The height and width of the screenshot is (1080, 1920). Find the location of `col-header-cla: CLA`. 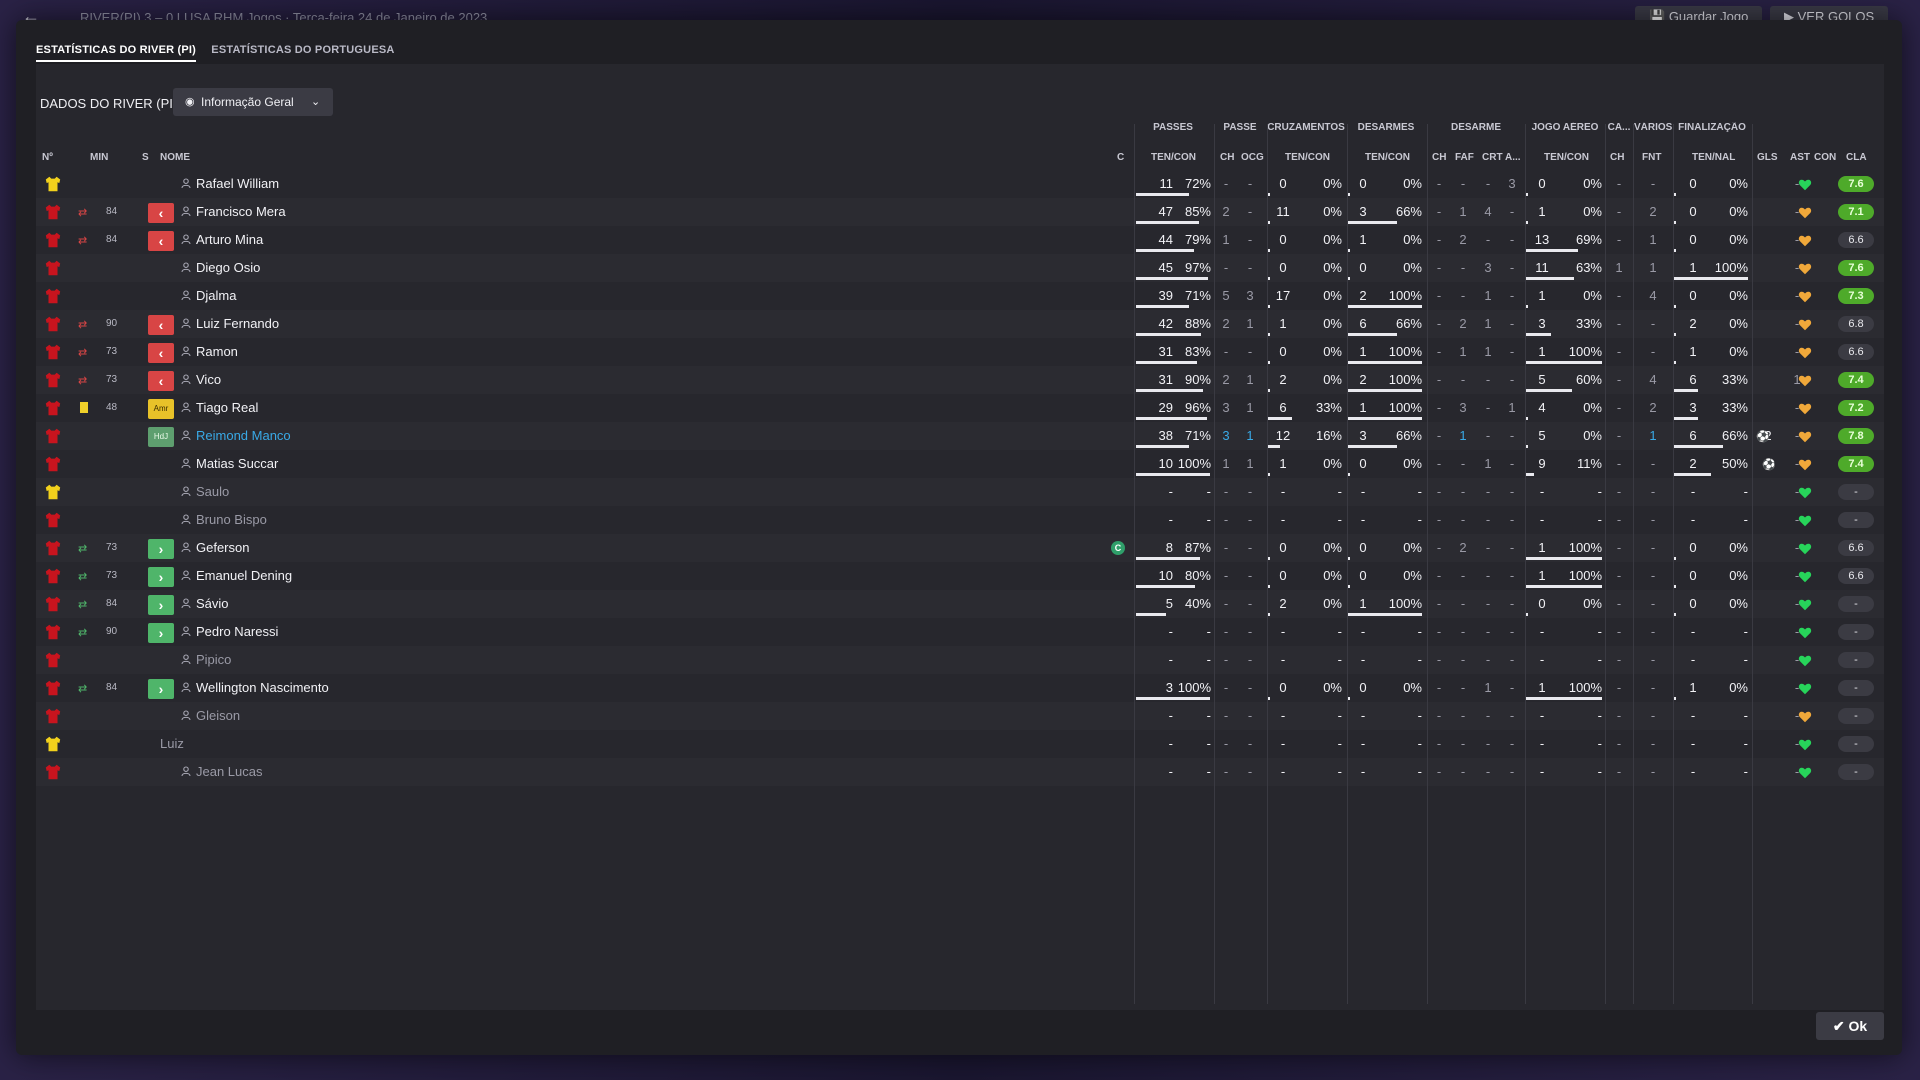

col-header-cla: CLA is located at coordinates (1856, 157).